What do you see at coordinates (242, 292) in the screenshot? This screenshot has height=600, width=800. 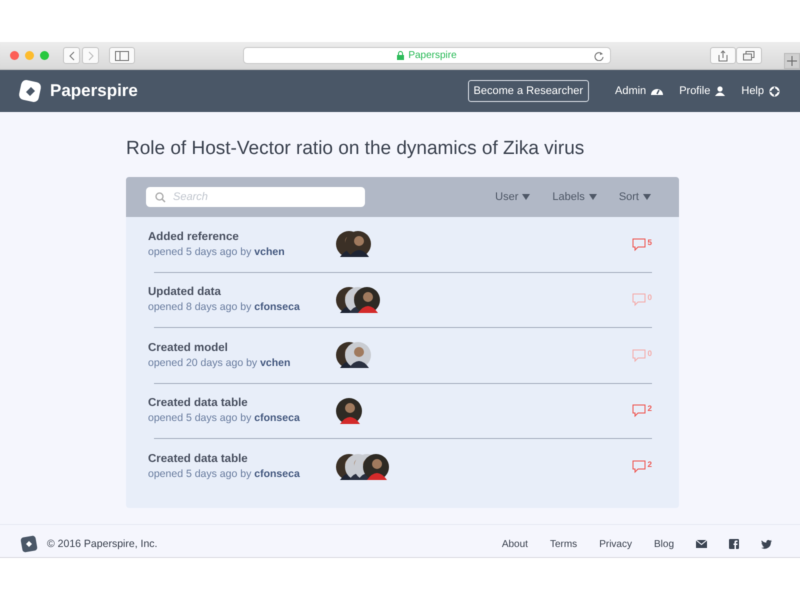 I see `activity-title: Updated data` at bounding box center [242, 292].